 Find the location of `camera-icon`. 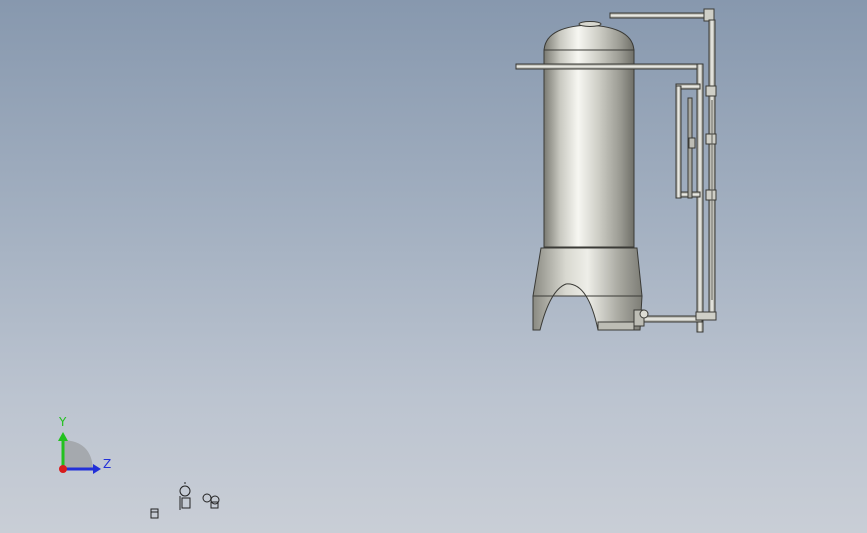

camera-icon is located at coordinates (211, 501).